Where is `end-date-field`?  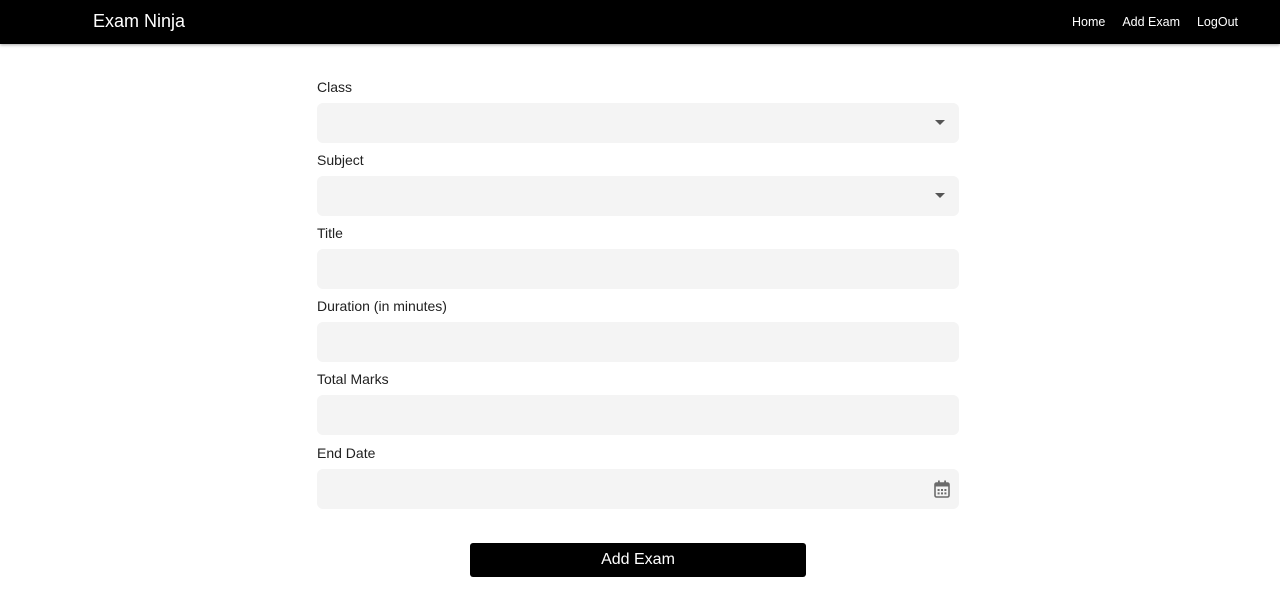 end-date-field is located at coordinates (638, 489).